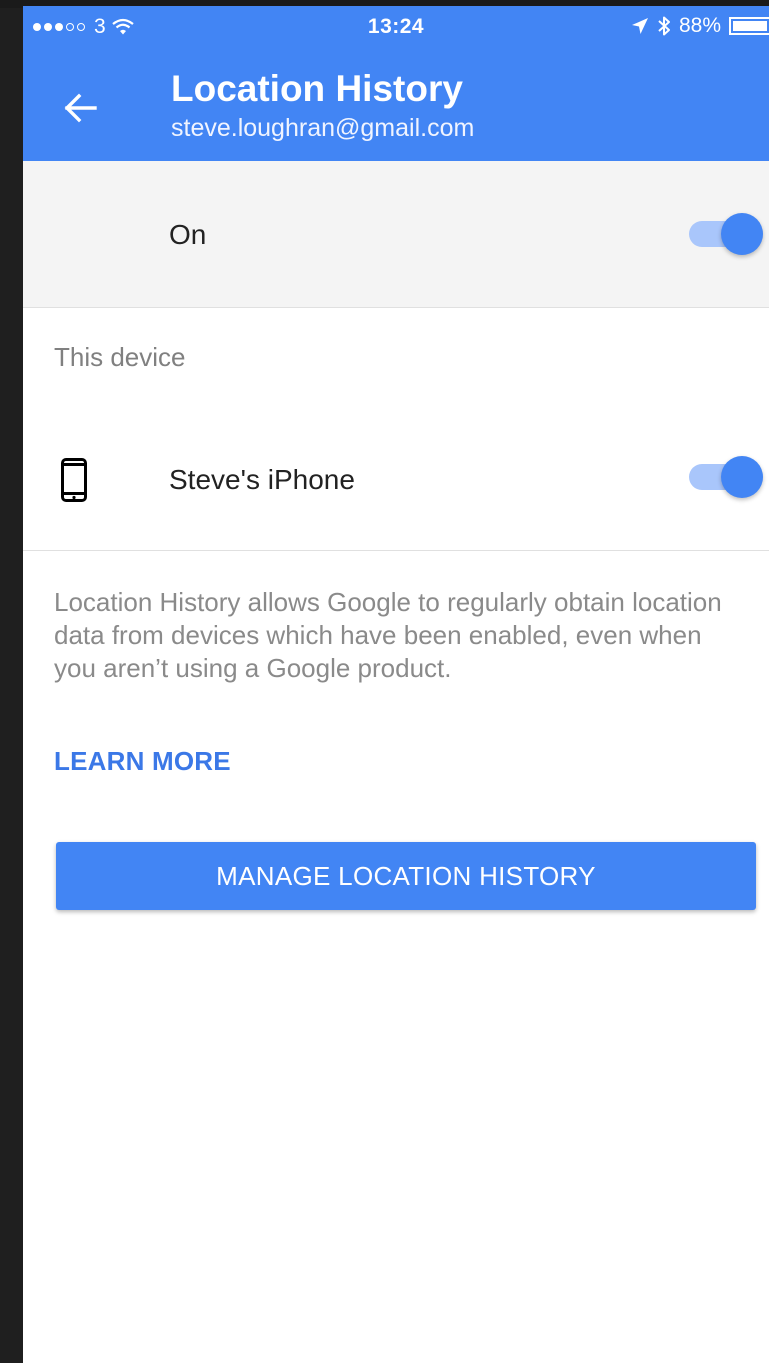 Image resolution: width=769 pixels, height=1363 pixels. What do you see at coordinates (120, 357) in the screenshot?
I see `section-header: This device` at bounding box center [120, 357].